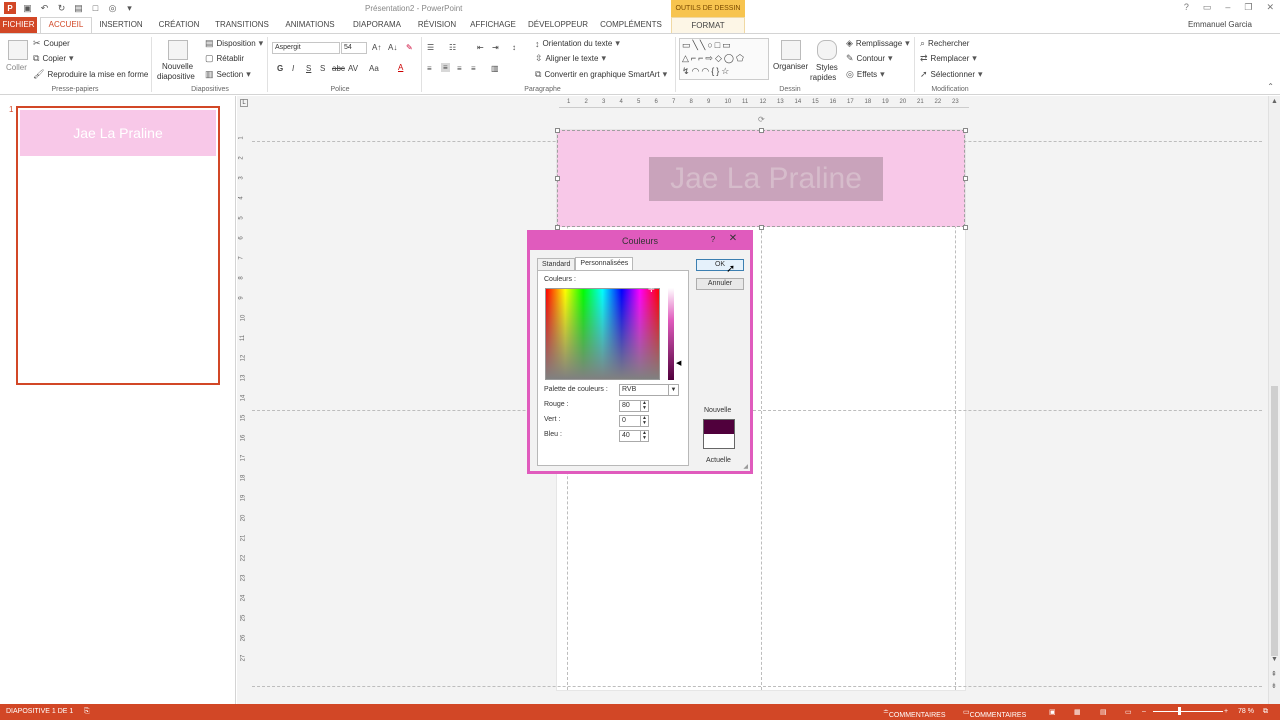  Describe the element at coordinates (129, 8) in the screenshot. I see `customize-qat-icon: ▾` at that location.